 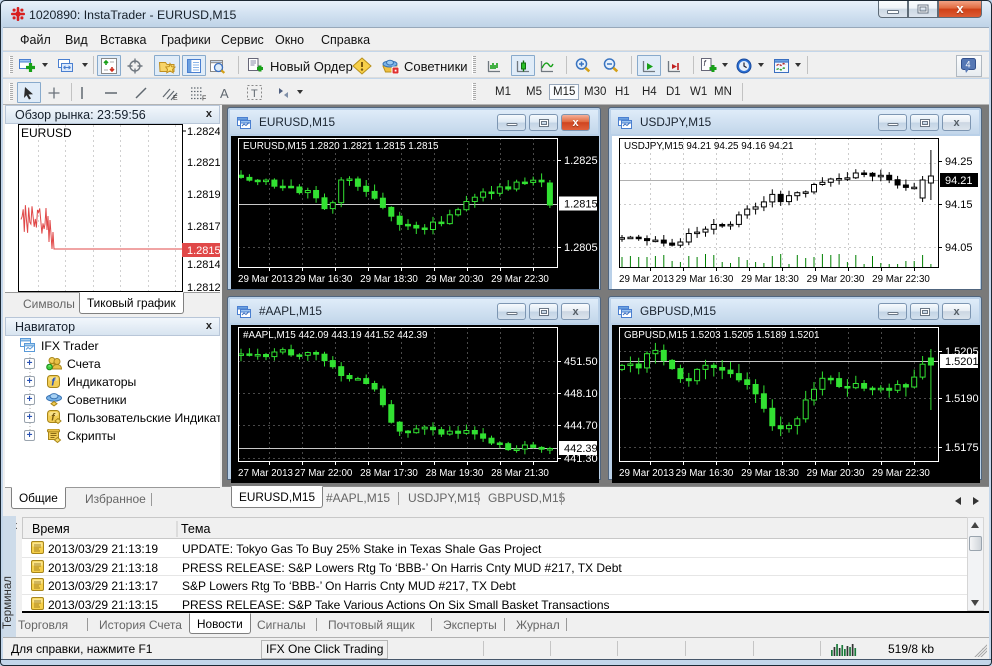 I want to click on svg-text: E, so click(x=175, y=98).